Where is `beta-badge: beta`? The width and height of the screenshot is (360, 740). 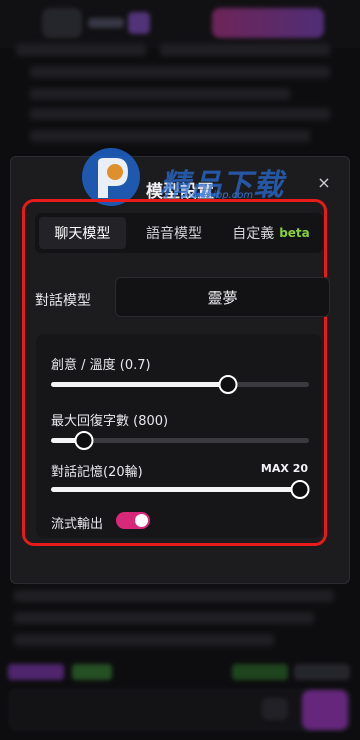
beta-badge: beta is located at coordinates (294, 233).